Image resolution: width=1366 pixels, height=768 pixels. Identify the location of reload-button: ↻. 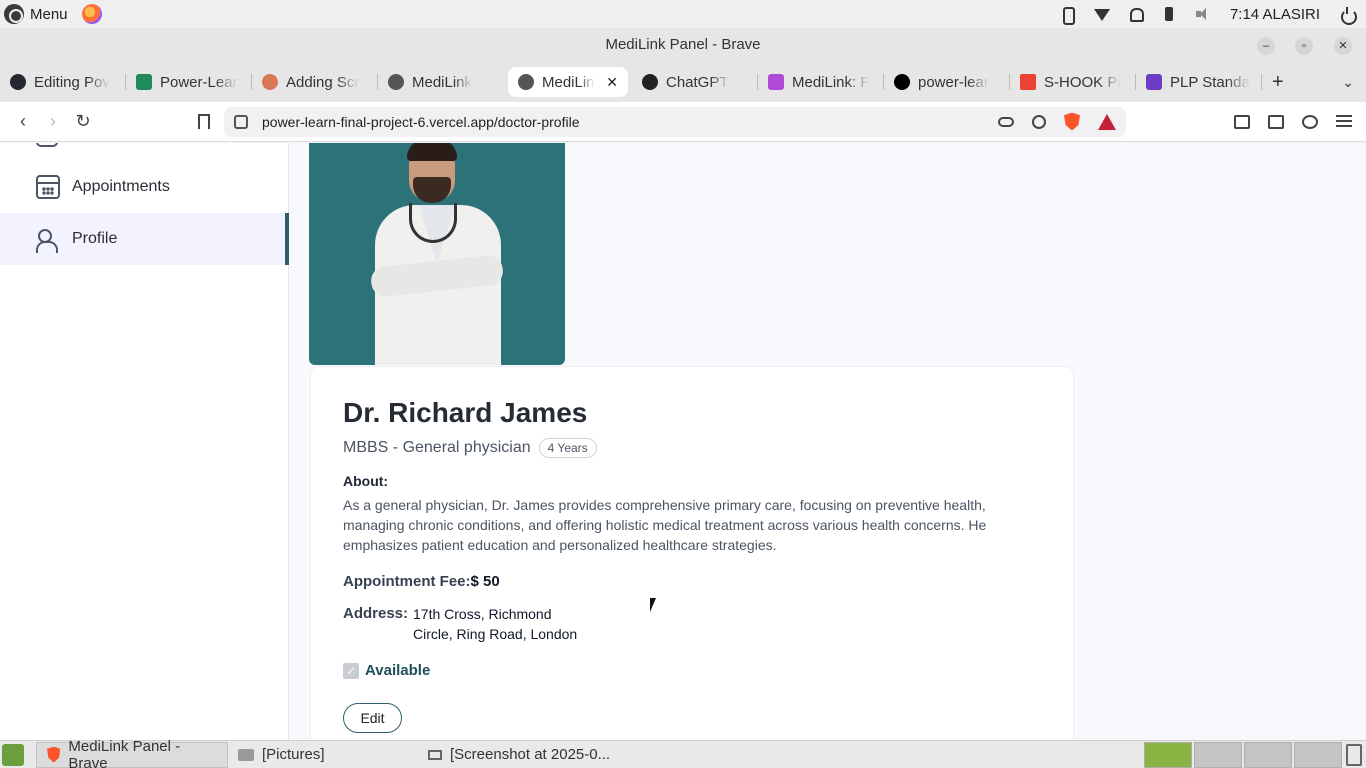
(83, 121).